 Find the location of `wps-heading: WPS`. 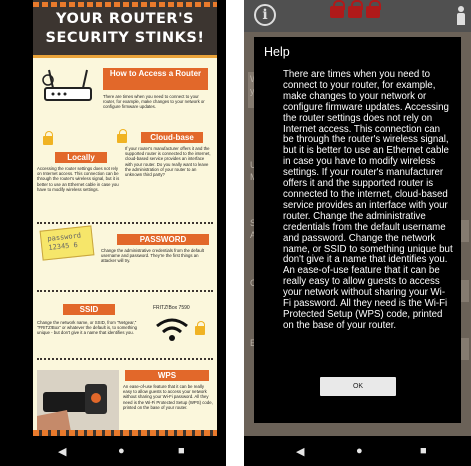

wps-heading: WPS is located at coordinates (167, 375).